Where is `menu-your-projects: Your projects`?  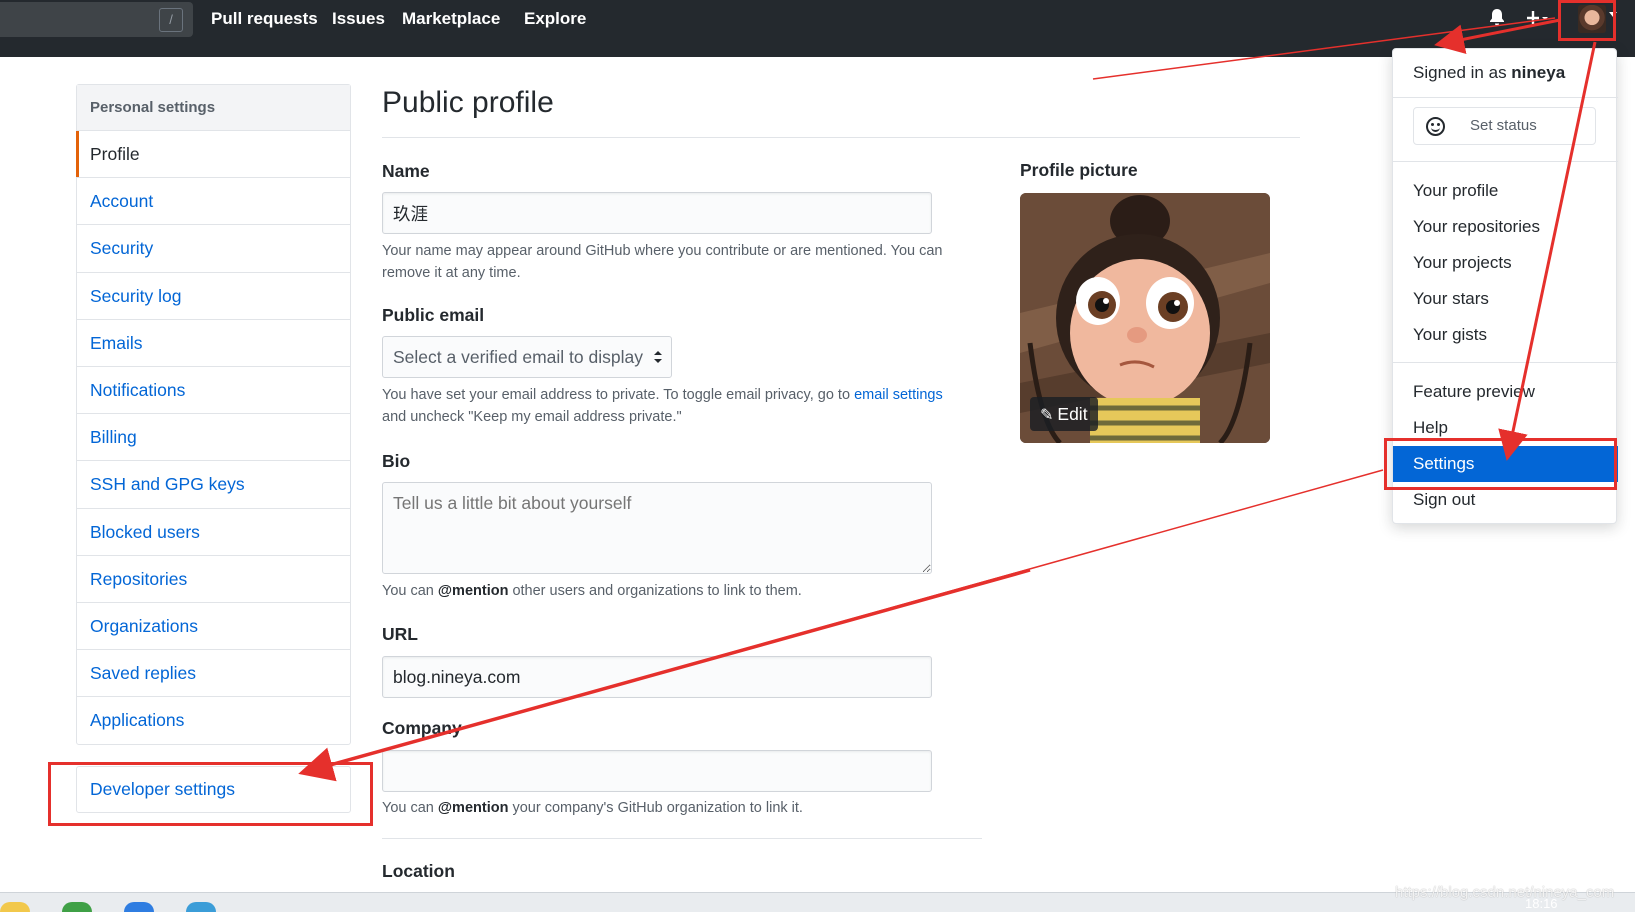 menu-your-projects: Your projects is located at coordinates (1505, 263).